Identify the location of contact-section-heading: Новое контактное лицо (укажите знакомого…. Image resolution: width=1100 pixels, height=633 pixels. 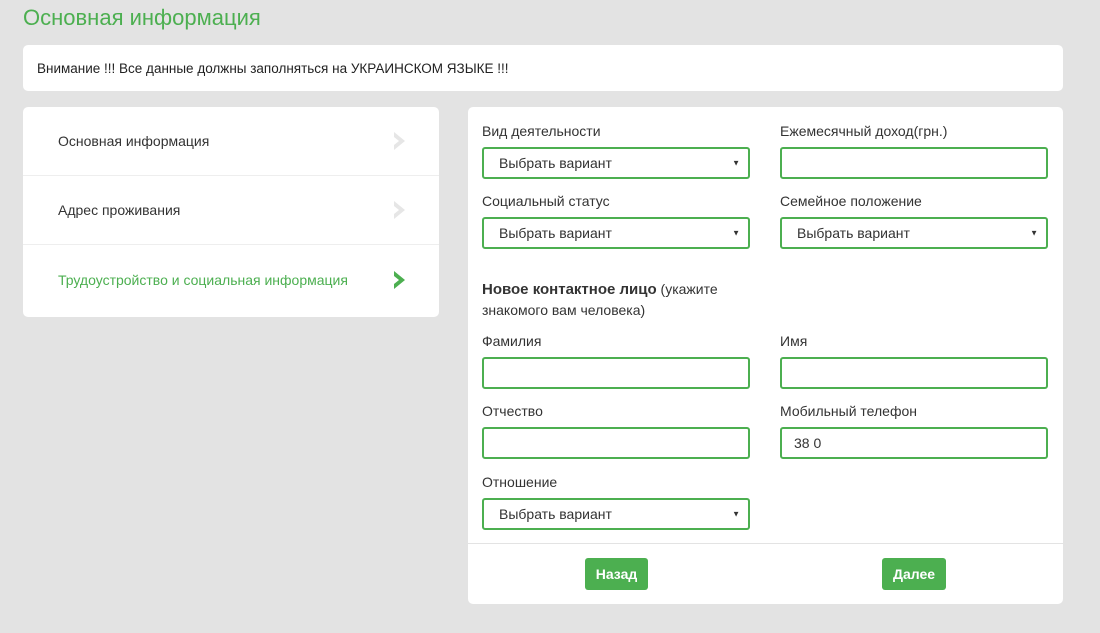
(617, 299).